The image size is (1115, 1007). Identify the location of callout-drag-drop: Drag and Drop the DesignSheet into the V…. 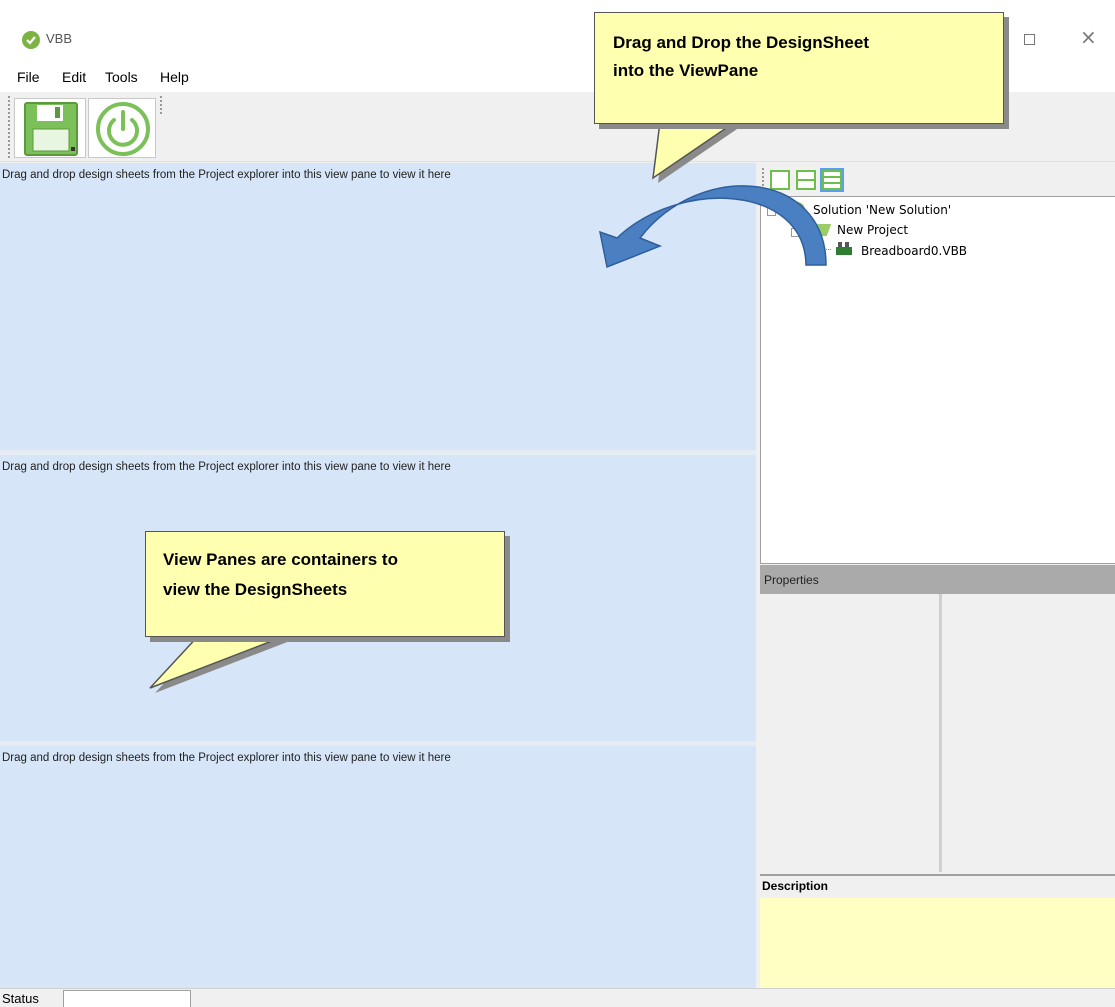
(799, 68).